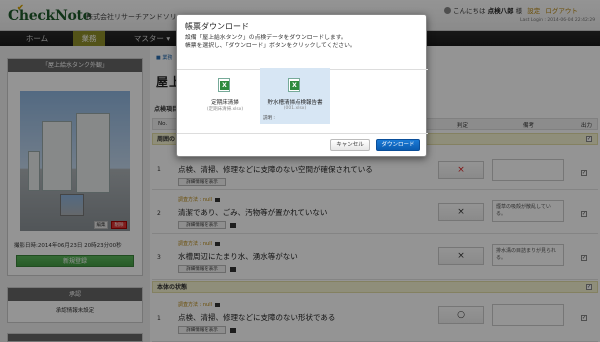 This screenshot has height=342, width=600. What do you see at coordinates (225, 109) in the screenshot?
I see `report-filename: (定期床清掃.xlsx)` at bounding box center [225, 109].